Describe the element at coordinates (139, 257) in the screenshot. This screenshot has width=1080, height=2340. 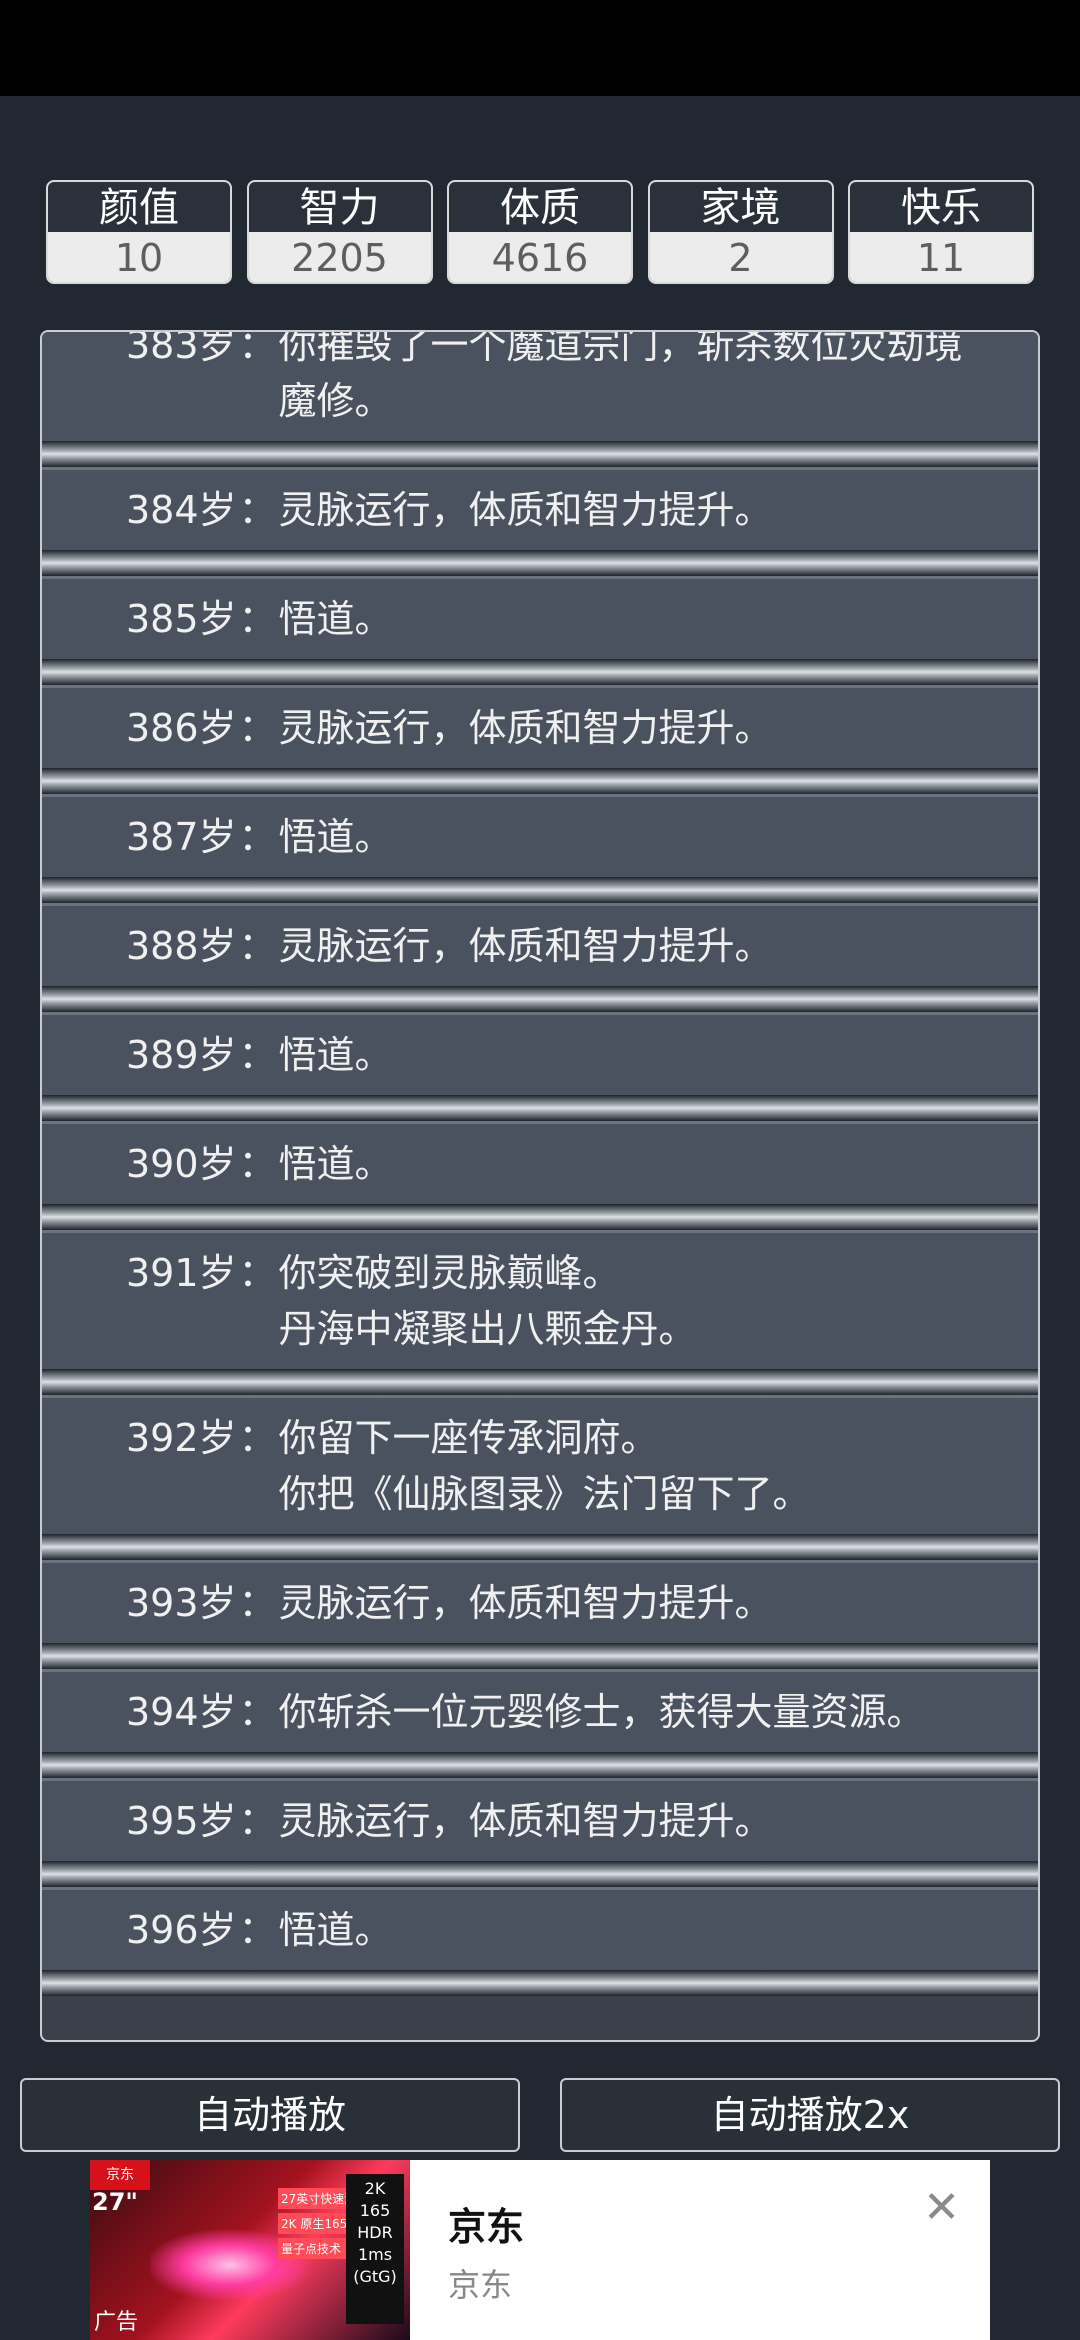
I see `stat-value: 10` at that location.